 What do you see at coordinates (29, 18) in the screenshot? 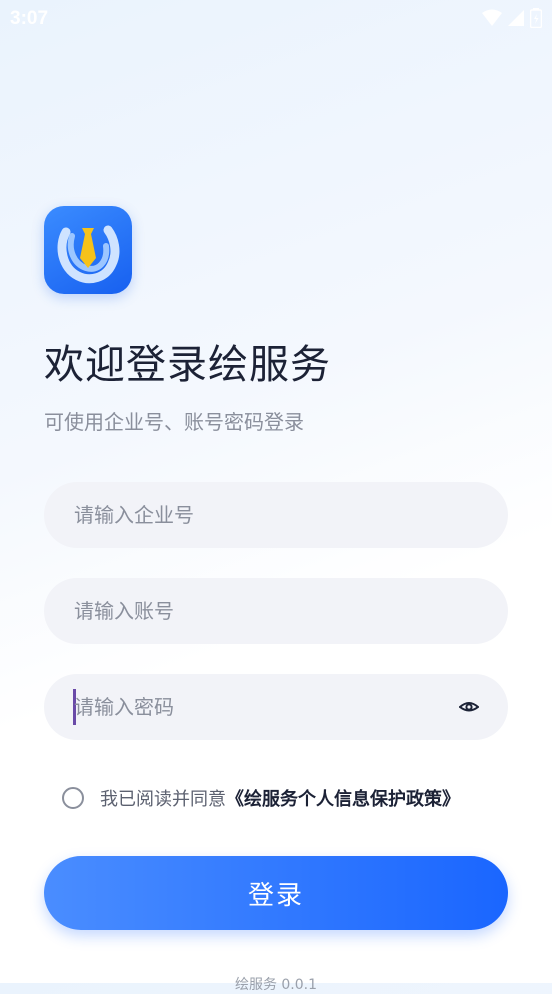
I see `status-time: 3:07` at bounding box center [29, 18].